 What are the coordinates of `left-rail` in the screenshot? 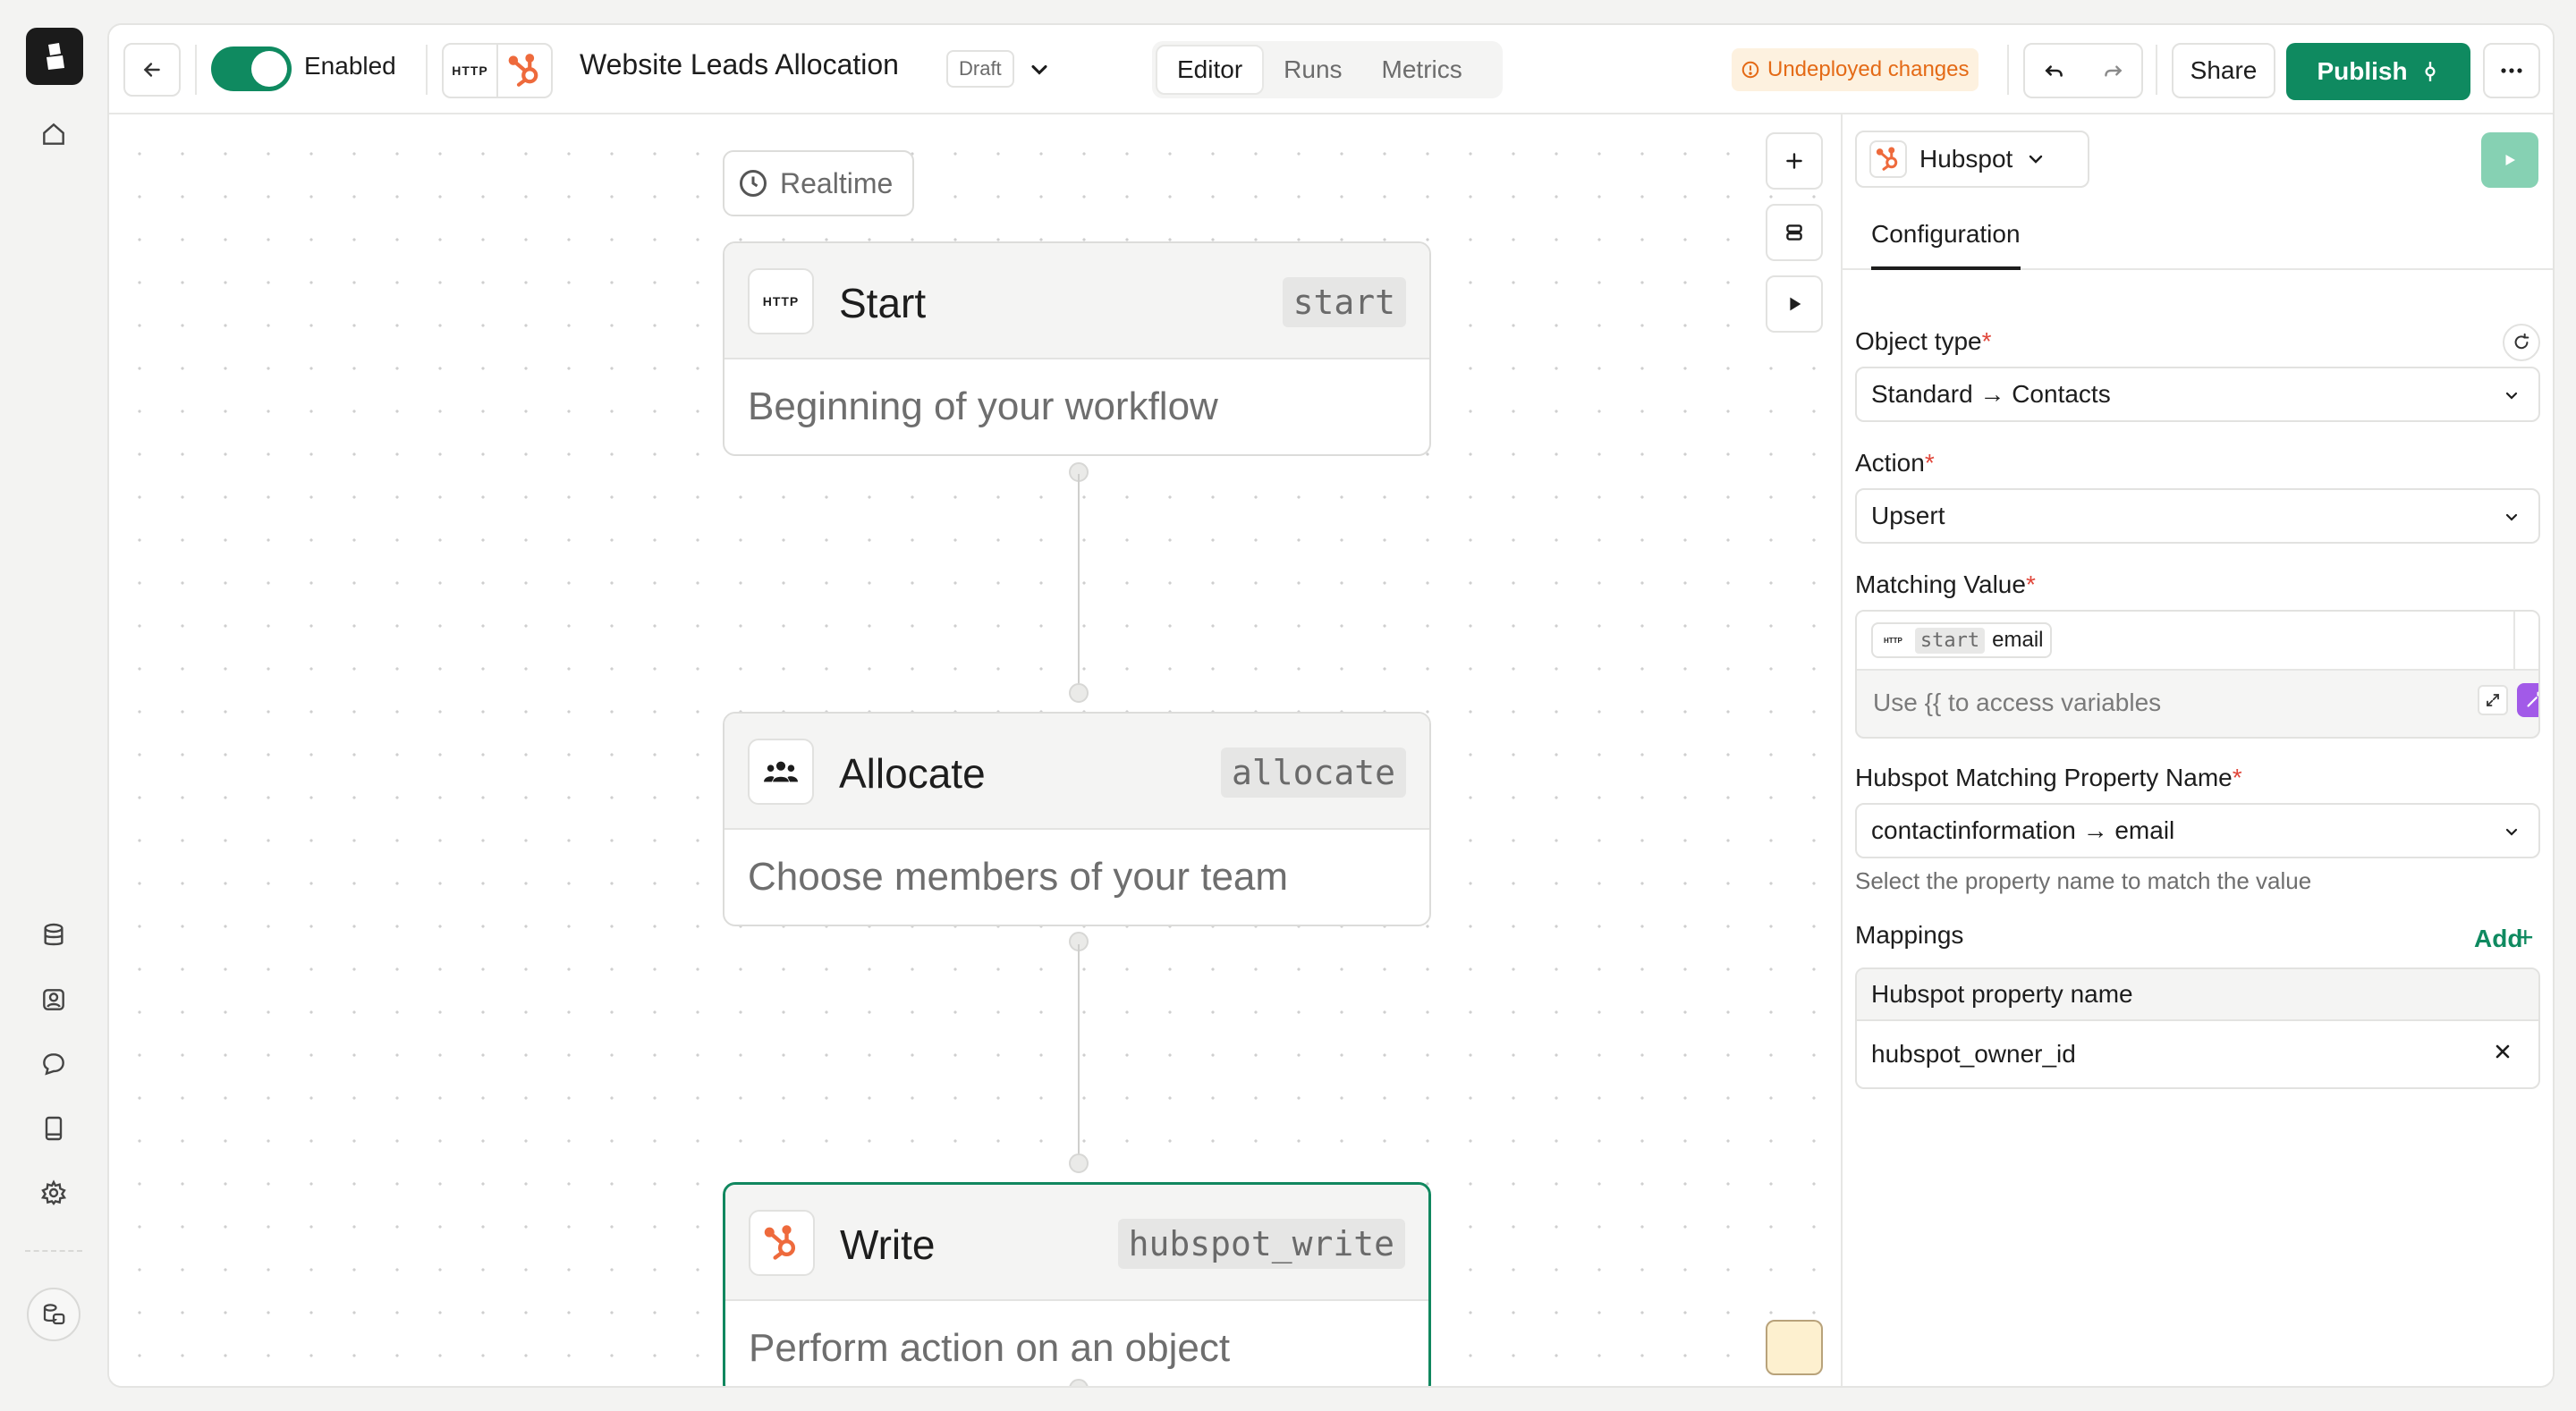 It's located at (53, 705).